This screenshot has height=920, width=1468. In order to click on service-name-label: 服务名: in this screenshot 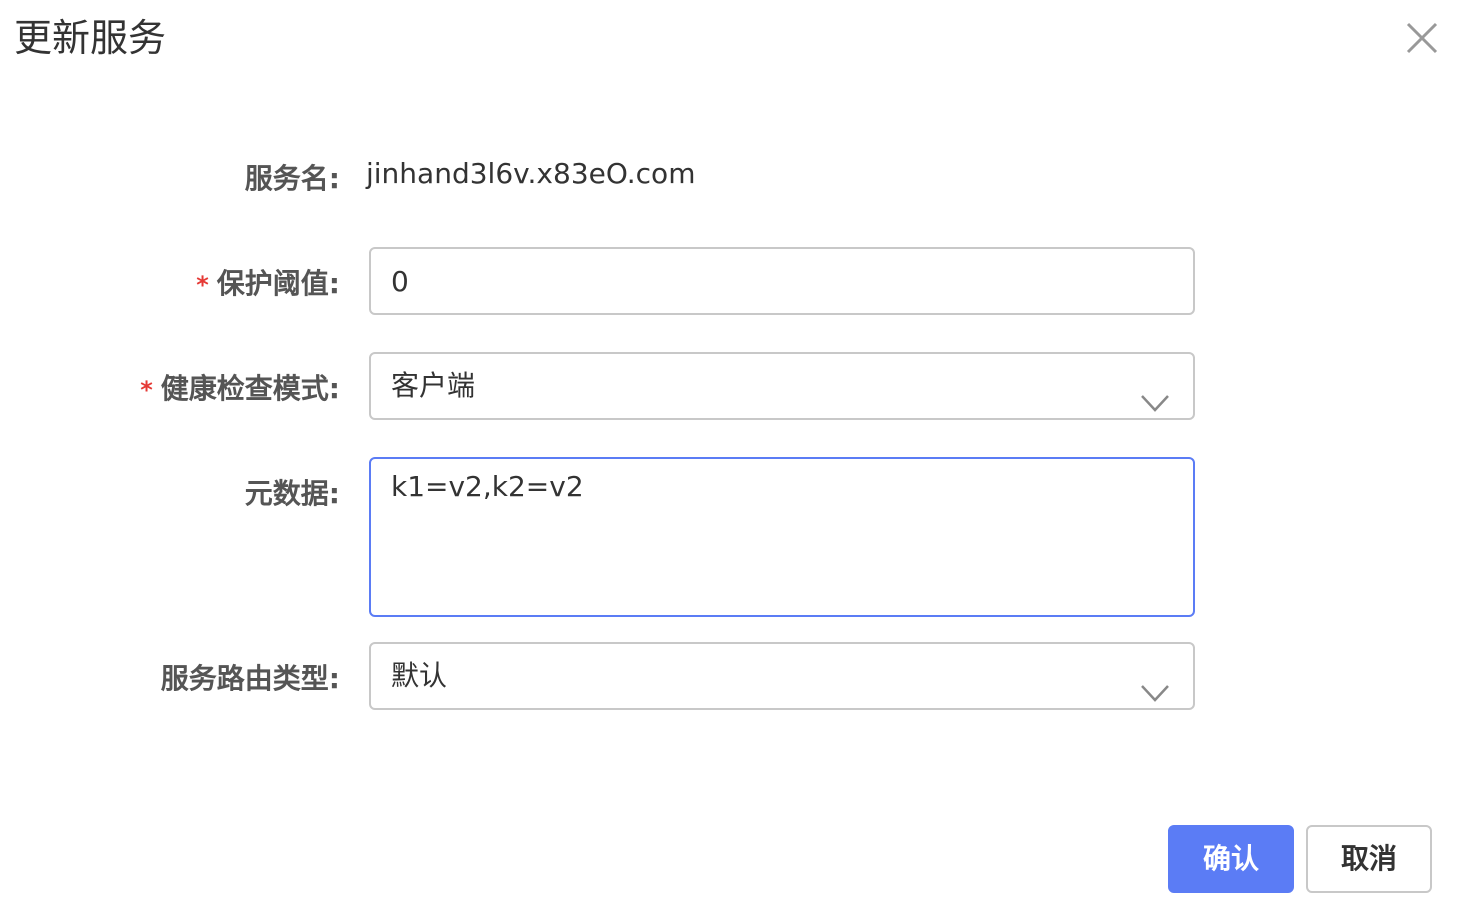, I will do `click(292, 178)`.